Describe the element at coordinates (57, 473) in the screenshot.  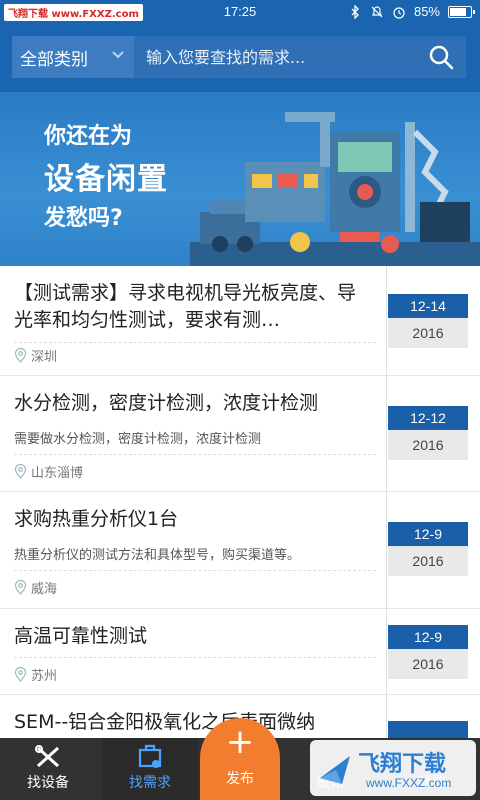
I see `location-text: 山东淄博` at that location.